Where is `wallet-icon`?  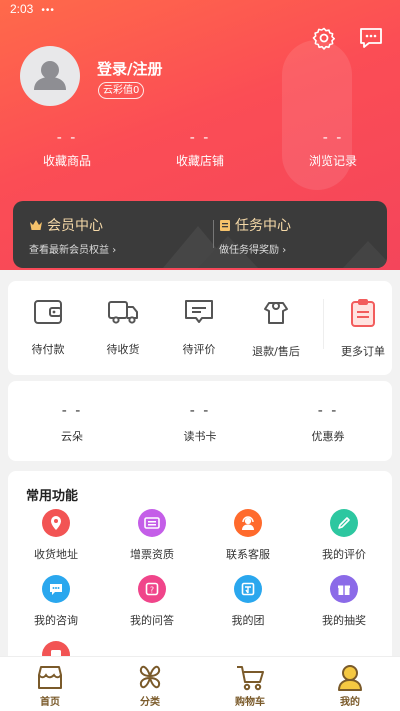
wallet-icon is located at coordinates (48, 312).